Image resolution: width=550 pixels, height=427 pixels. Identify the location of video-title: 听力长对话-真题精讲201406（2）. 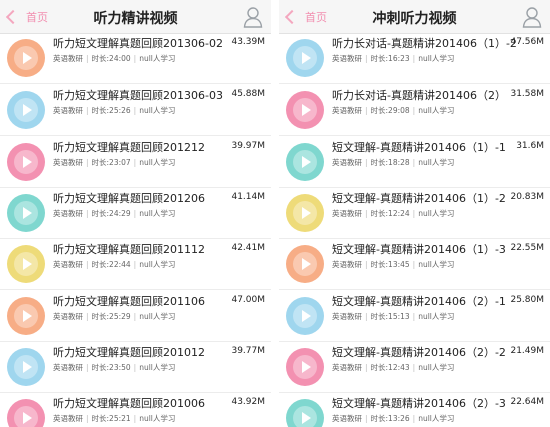
(419, 95).